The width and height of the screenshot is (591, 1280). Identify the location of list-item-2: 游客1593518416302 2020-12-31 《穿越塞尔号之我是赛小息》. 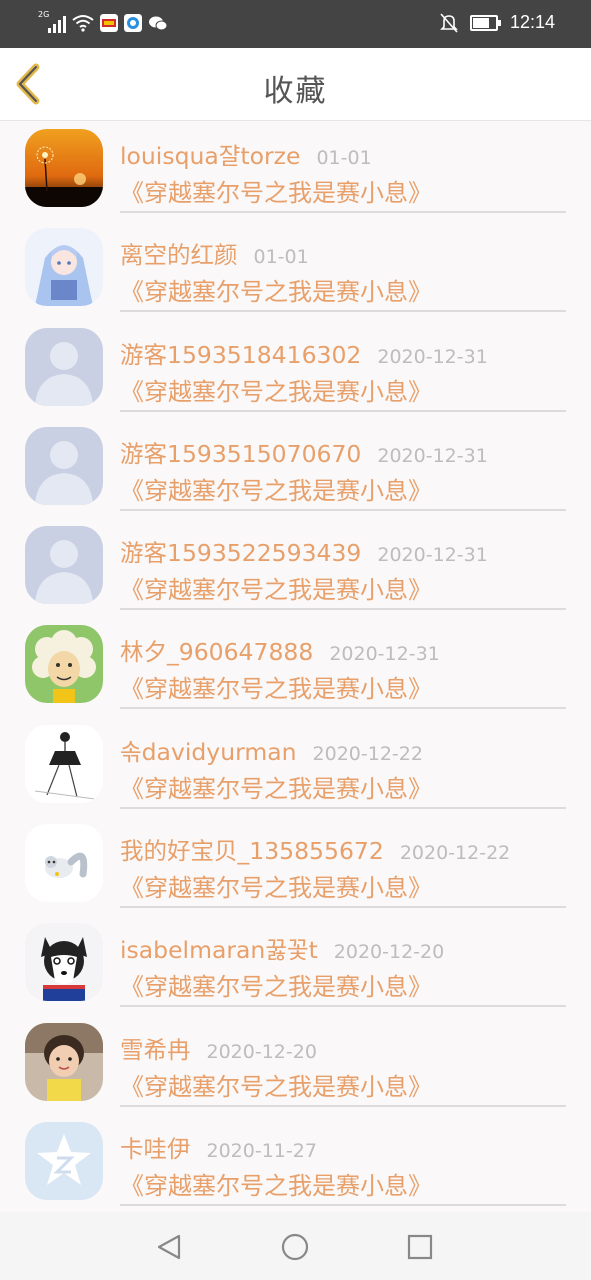
(295, 369).